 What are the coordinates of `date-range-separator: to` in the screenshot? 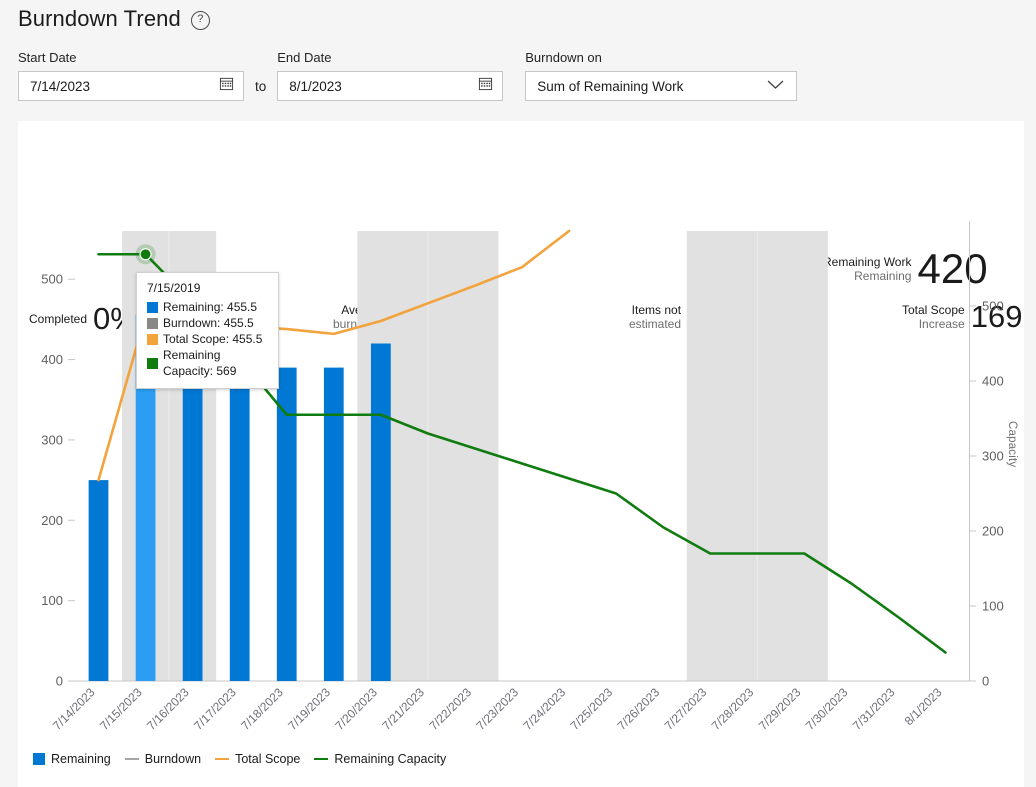 It's located at (261, 86).